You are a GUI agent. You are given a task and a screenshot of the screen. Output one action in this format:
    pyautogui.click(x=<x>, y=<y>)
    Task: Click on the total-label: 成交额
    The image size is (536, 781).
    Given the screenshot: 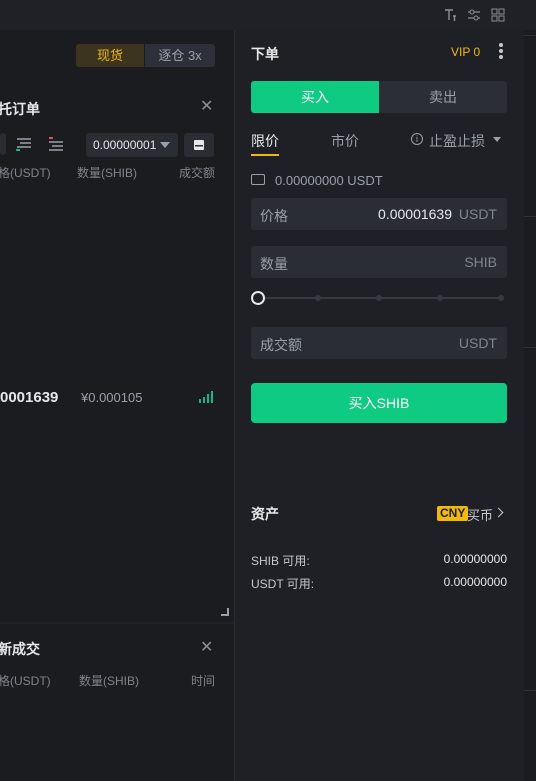 What is the action you would take?
    pyautogui.click(x=281, y=345)
    